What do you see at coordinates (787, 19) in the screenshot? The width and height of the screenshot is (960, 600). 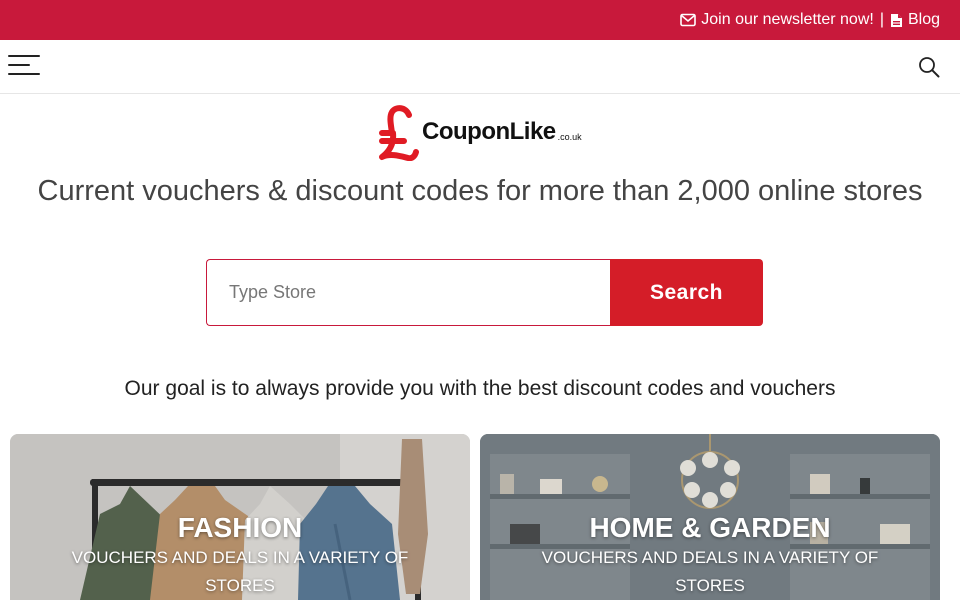 I see `newsletter-label: Join our newsletter now!` at bounding box center [787, 19].